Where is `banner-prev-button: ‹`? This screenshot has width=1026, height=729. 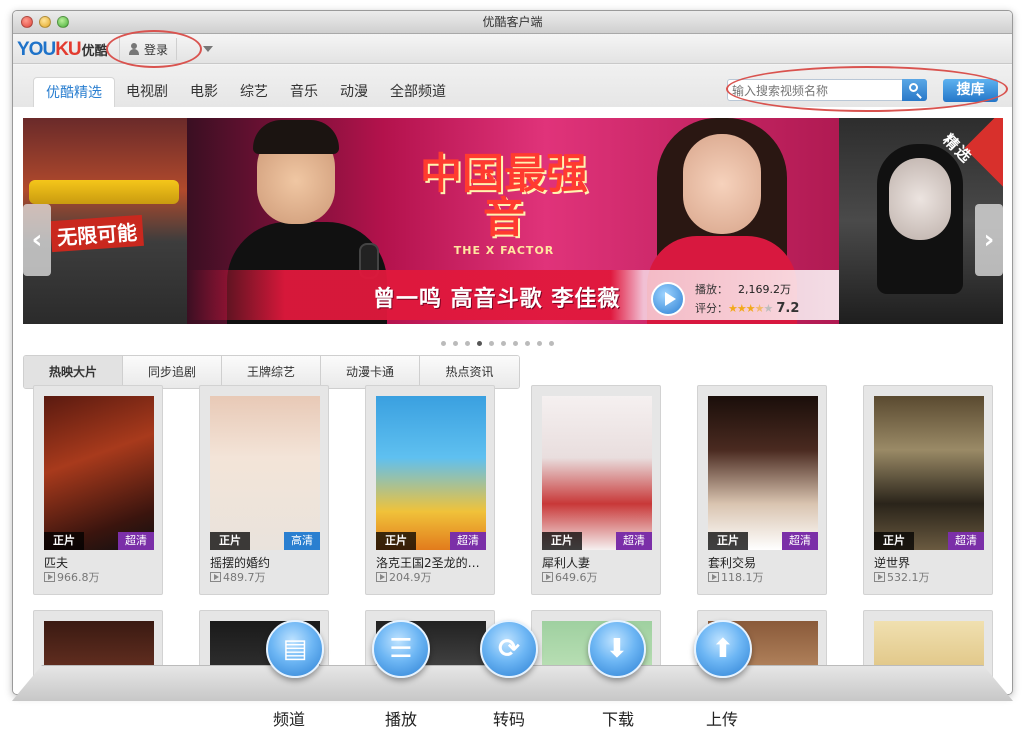
banner-prev-button: ‹ is located at coordinates (37, 240).